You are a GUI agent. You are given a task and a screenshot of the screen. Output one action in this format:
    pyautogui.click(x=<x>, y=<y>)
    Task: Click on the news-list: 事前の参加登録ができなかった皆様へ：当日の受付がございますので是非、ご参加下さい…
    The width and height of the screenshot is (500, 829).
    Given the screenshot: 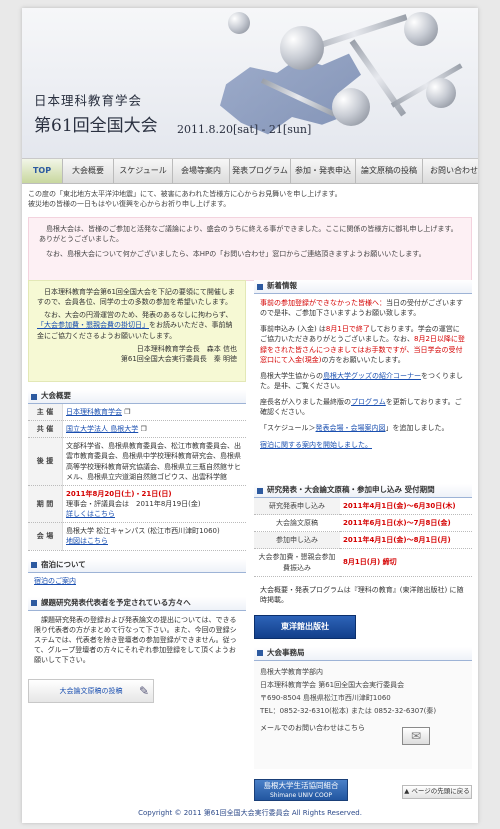 What is the action you would take?
    pyautogui.click(x=363, y=385)
    